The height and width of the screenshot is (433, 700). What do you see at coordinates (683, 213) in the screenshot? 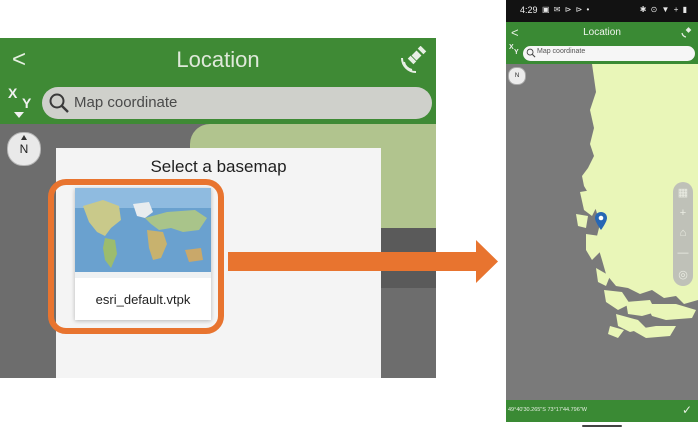
I see `zoom-in-button: +` at bounding box center [683, 213].